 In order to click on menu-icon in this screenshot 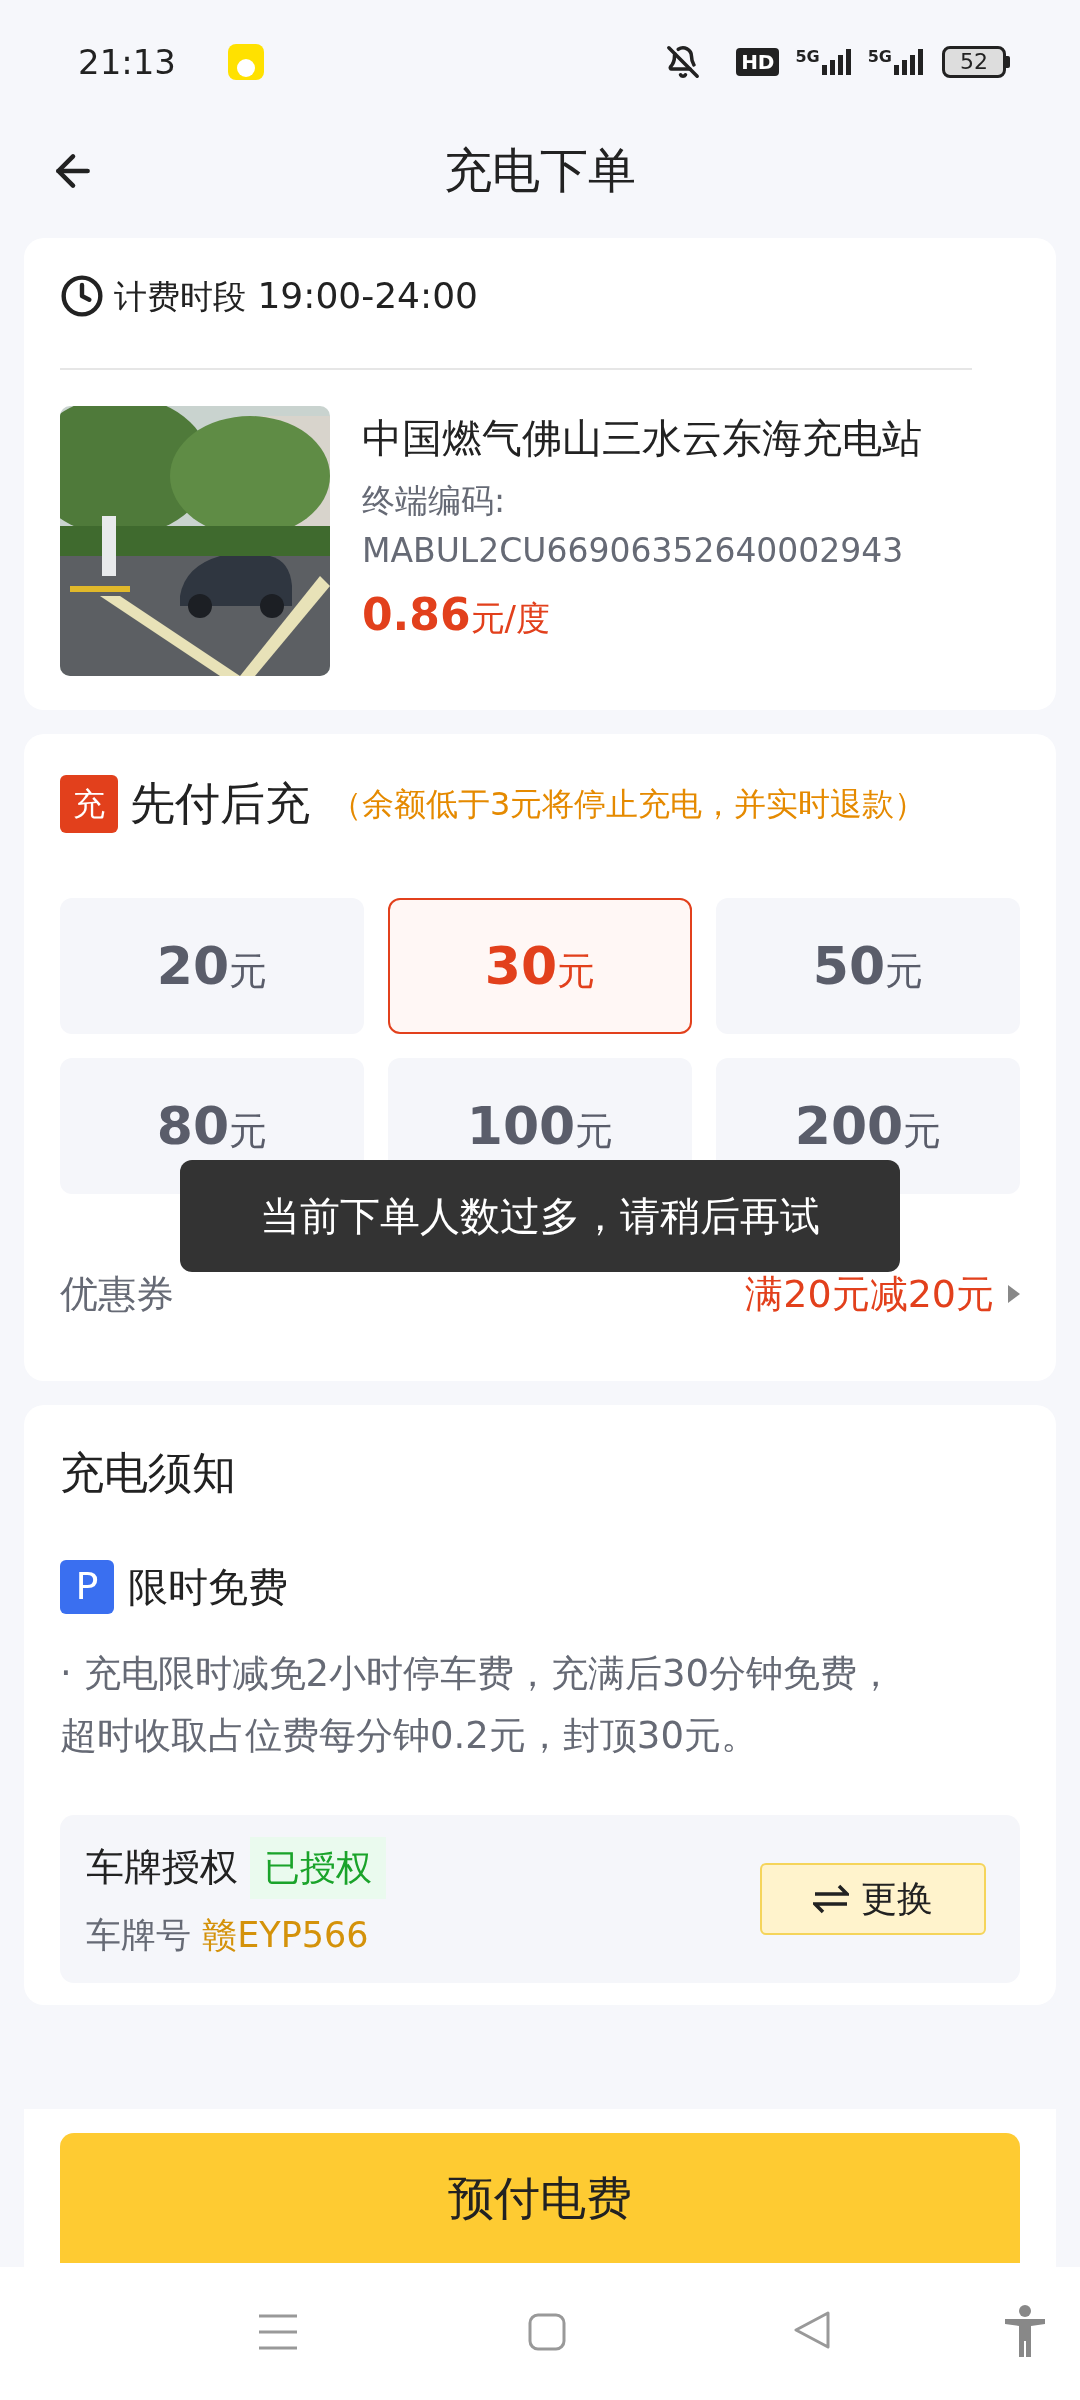, I will do `click(278, 2332)`.